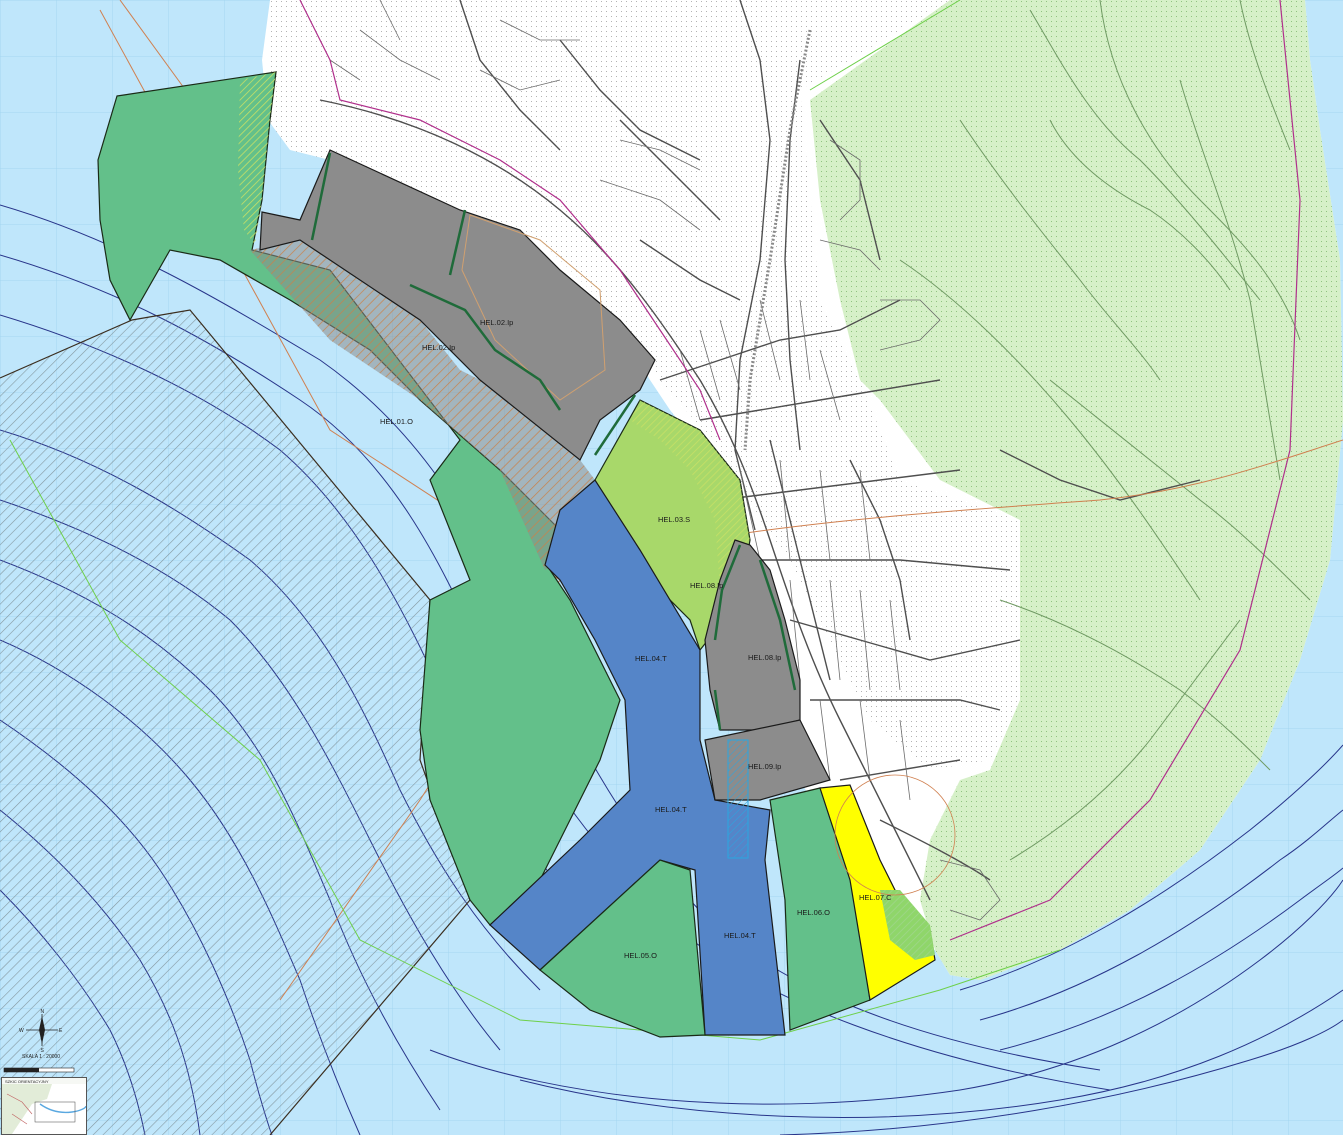 Image resolution: width=1343 pixels, height=1135 pixels. I want to click on label-hel-06-o: HEL.06.O, so click(813, 912).